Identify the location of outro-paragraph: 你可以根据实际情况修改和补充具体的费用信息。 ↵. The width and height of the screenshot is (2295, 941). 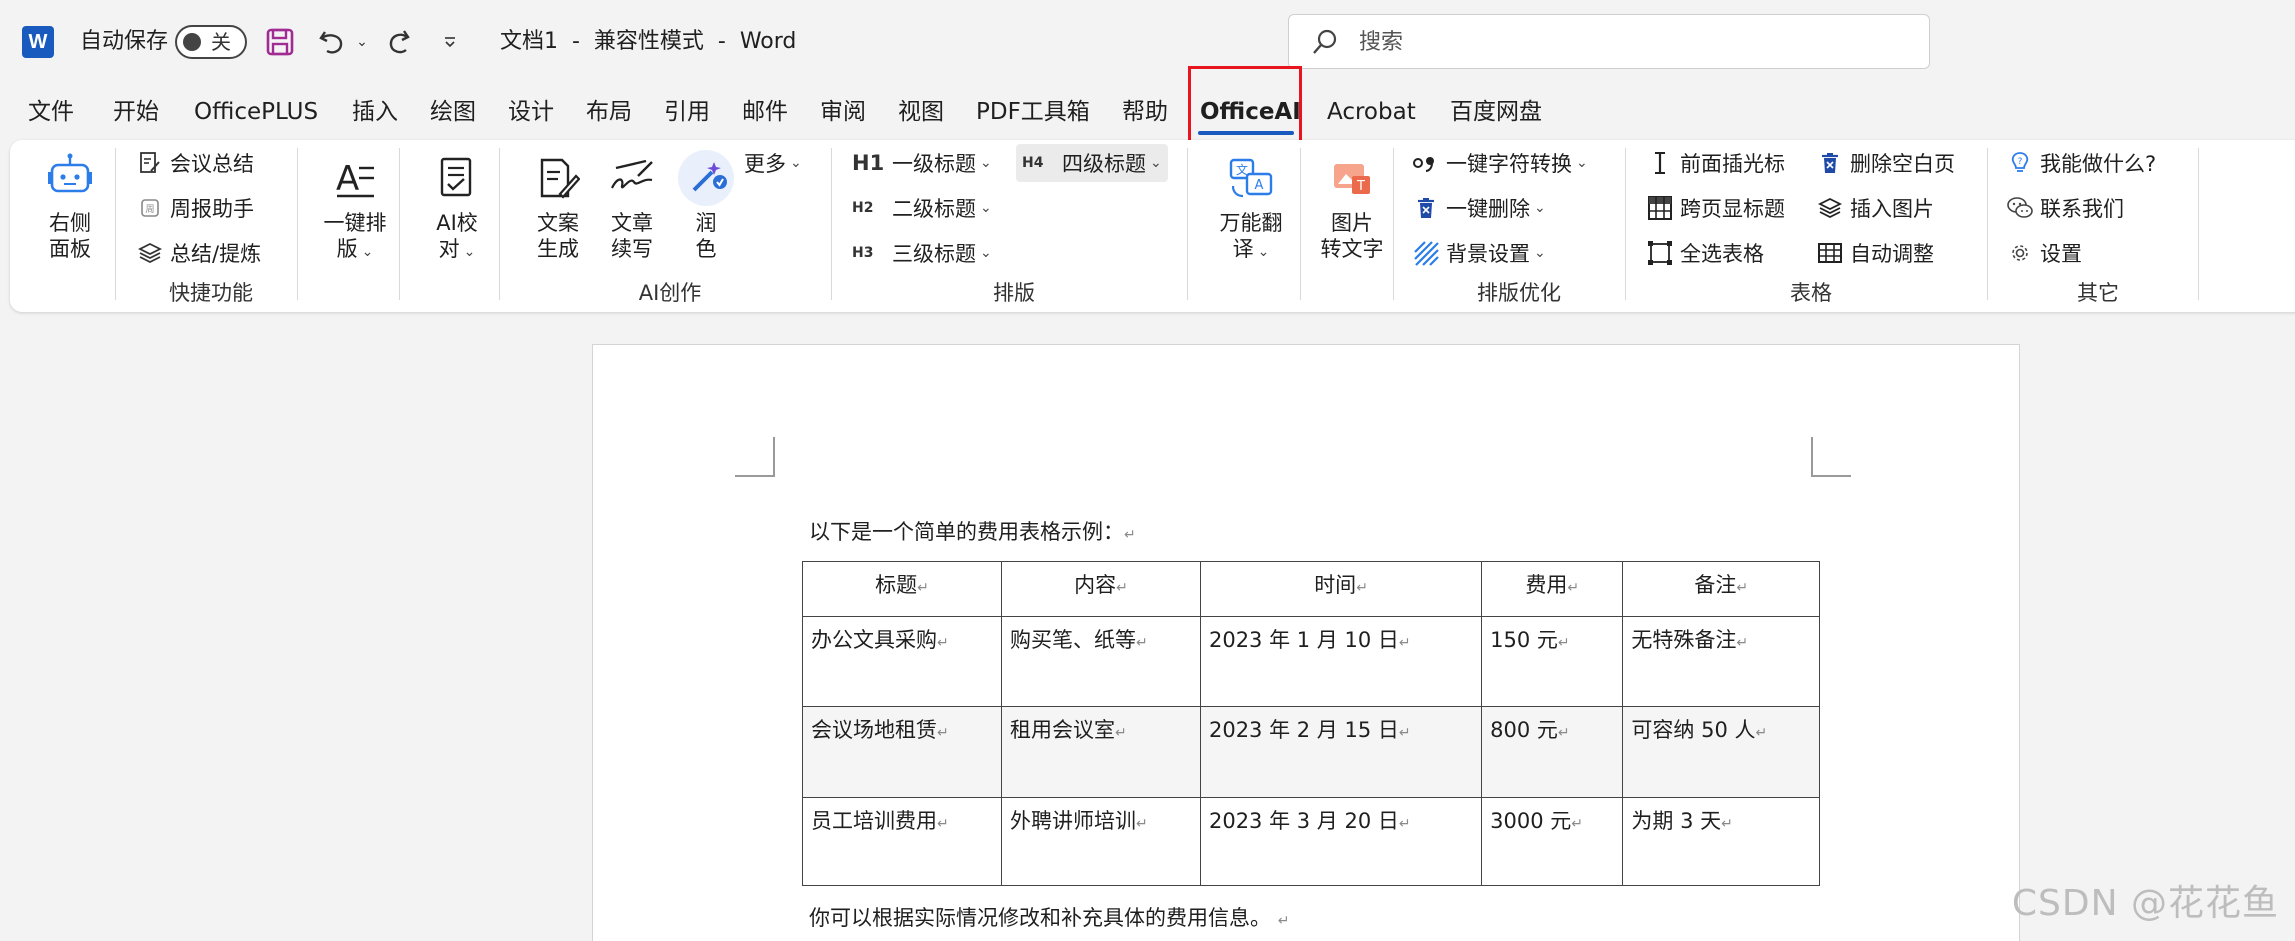
(1049, 919).